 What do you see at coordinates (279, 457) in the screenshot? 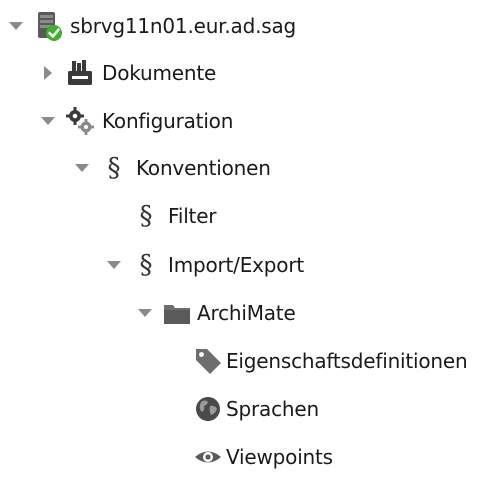
I see `tree-node-label: Viewpoints` at bounding box center [279, 457].